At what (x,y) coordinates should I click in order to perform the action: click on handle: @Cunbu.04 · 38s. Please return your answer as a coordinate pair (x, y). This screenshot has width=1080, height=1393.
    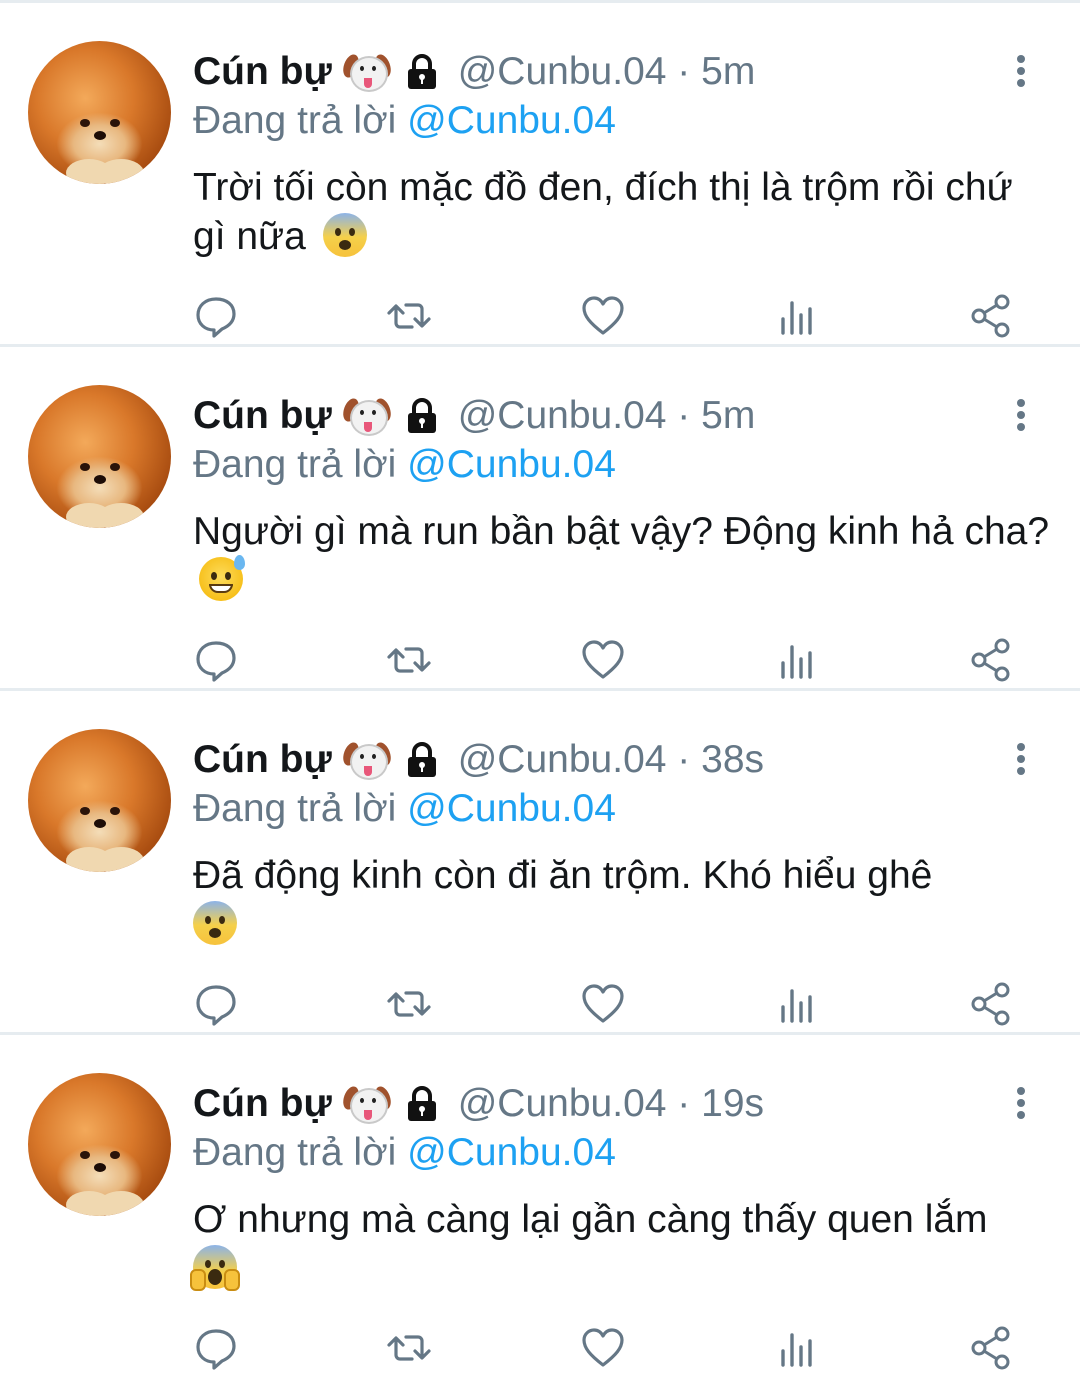
    Looking at the image, I should click on (611, 760).